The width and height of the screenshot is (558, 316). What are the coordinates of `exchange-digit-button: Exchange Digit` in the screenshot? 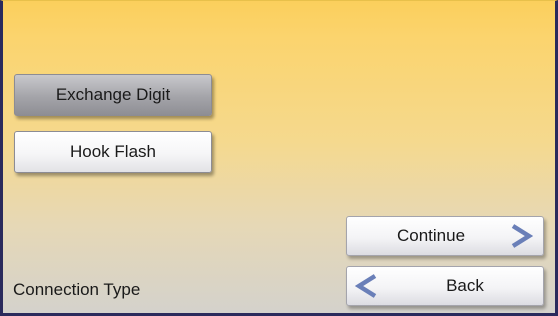 It's located at (113, 95).